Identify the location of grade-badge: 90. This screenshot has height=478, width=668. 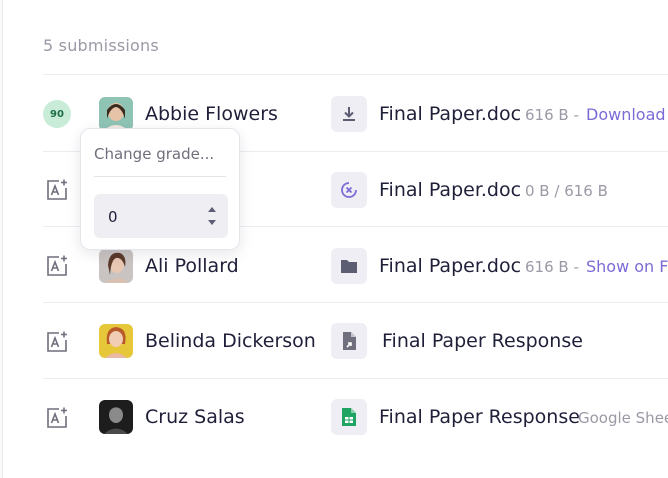
(57, 114).